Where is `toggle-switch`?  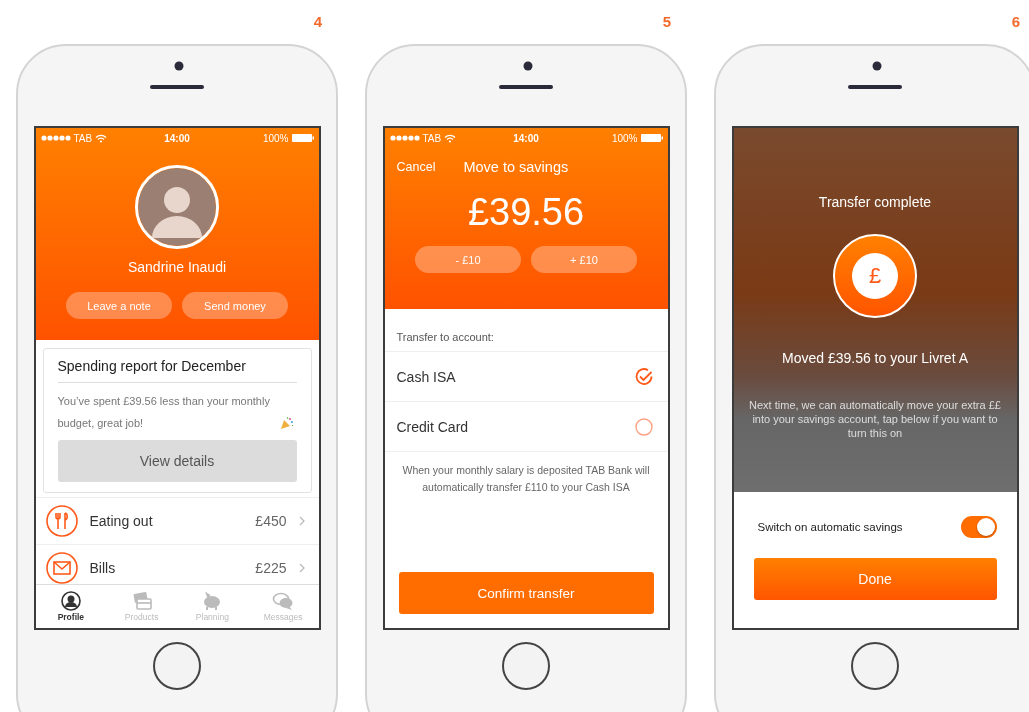 toggle-switch is located at coordinates (978, 527).